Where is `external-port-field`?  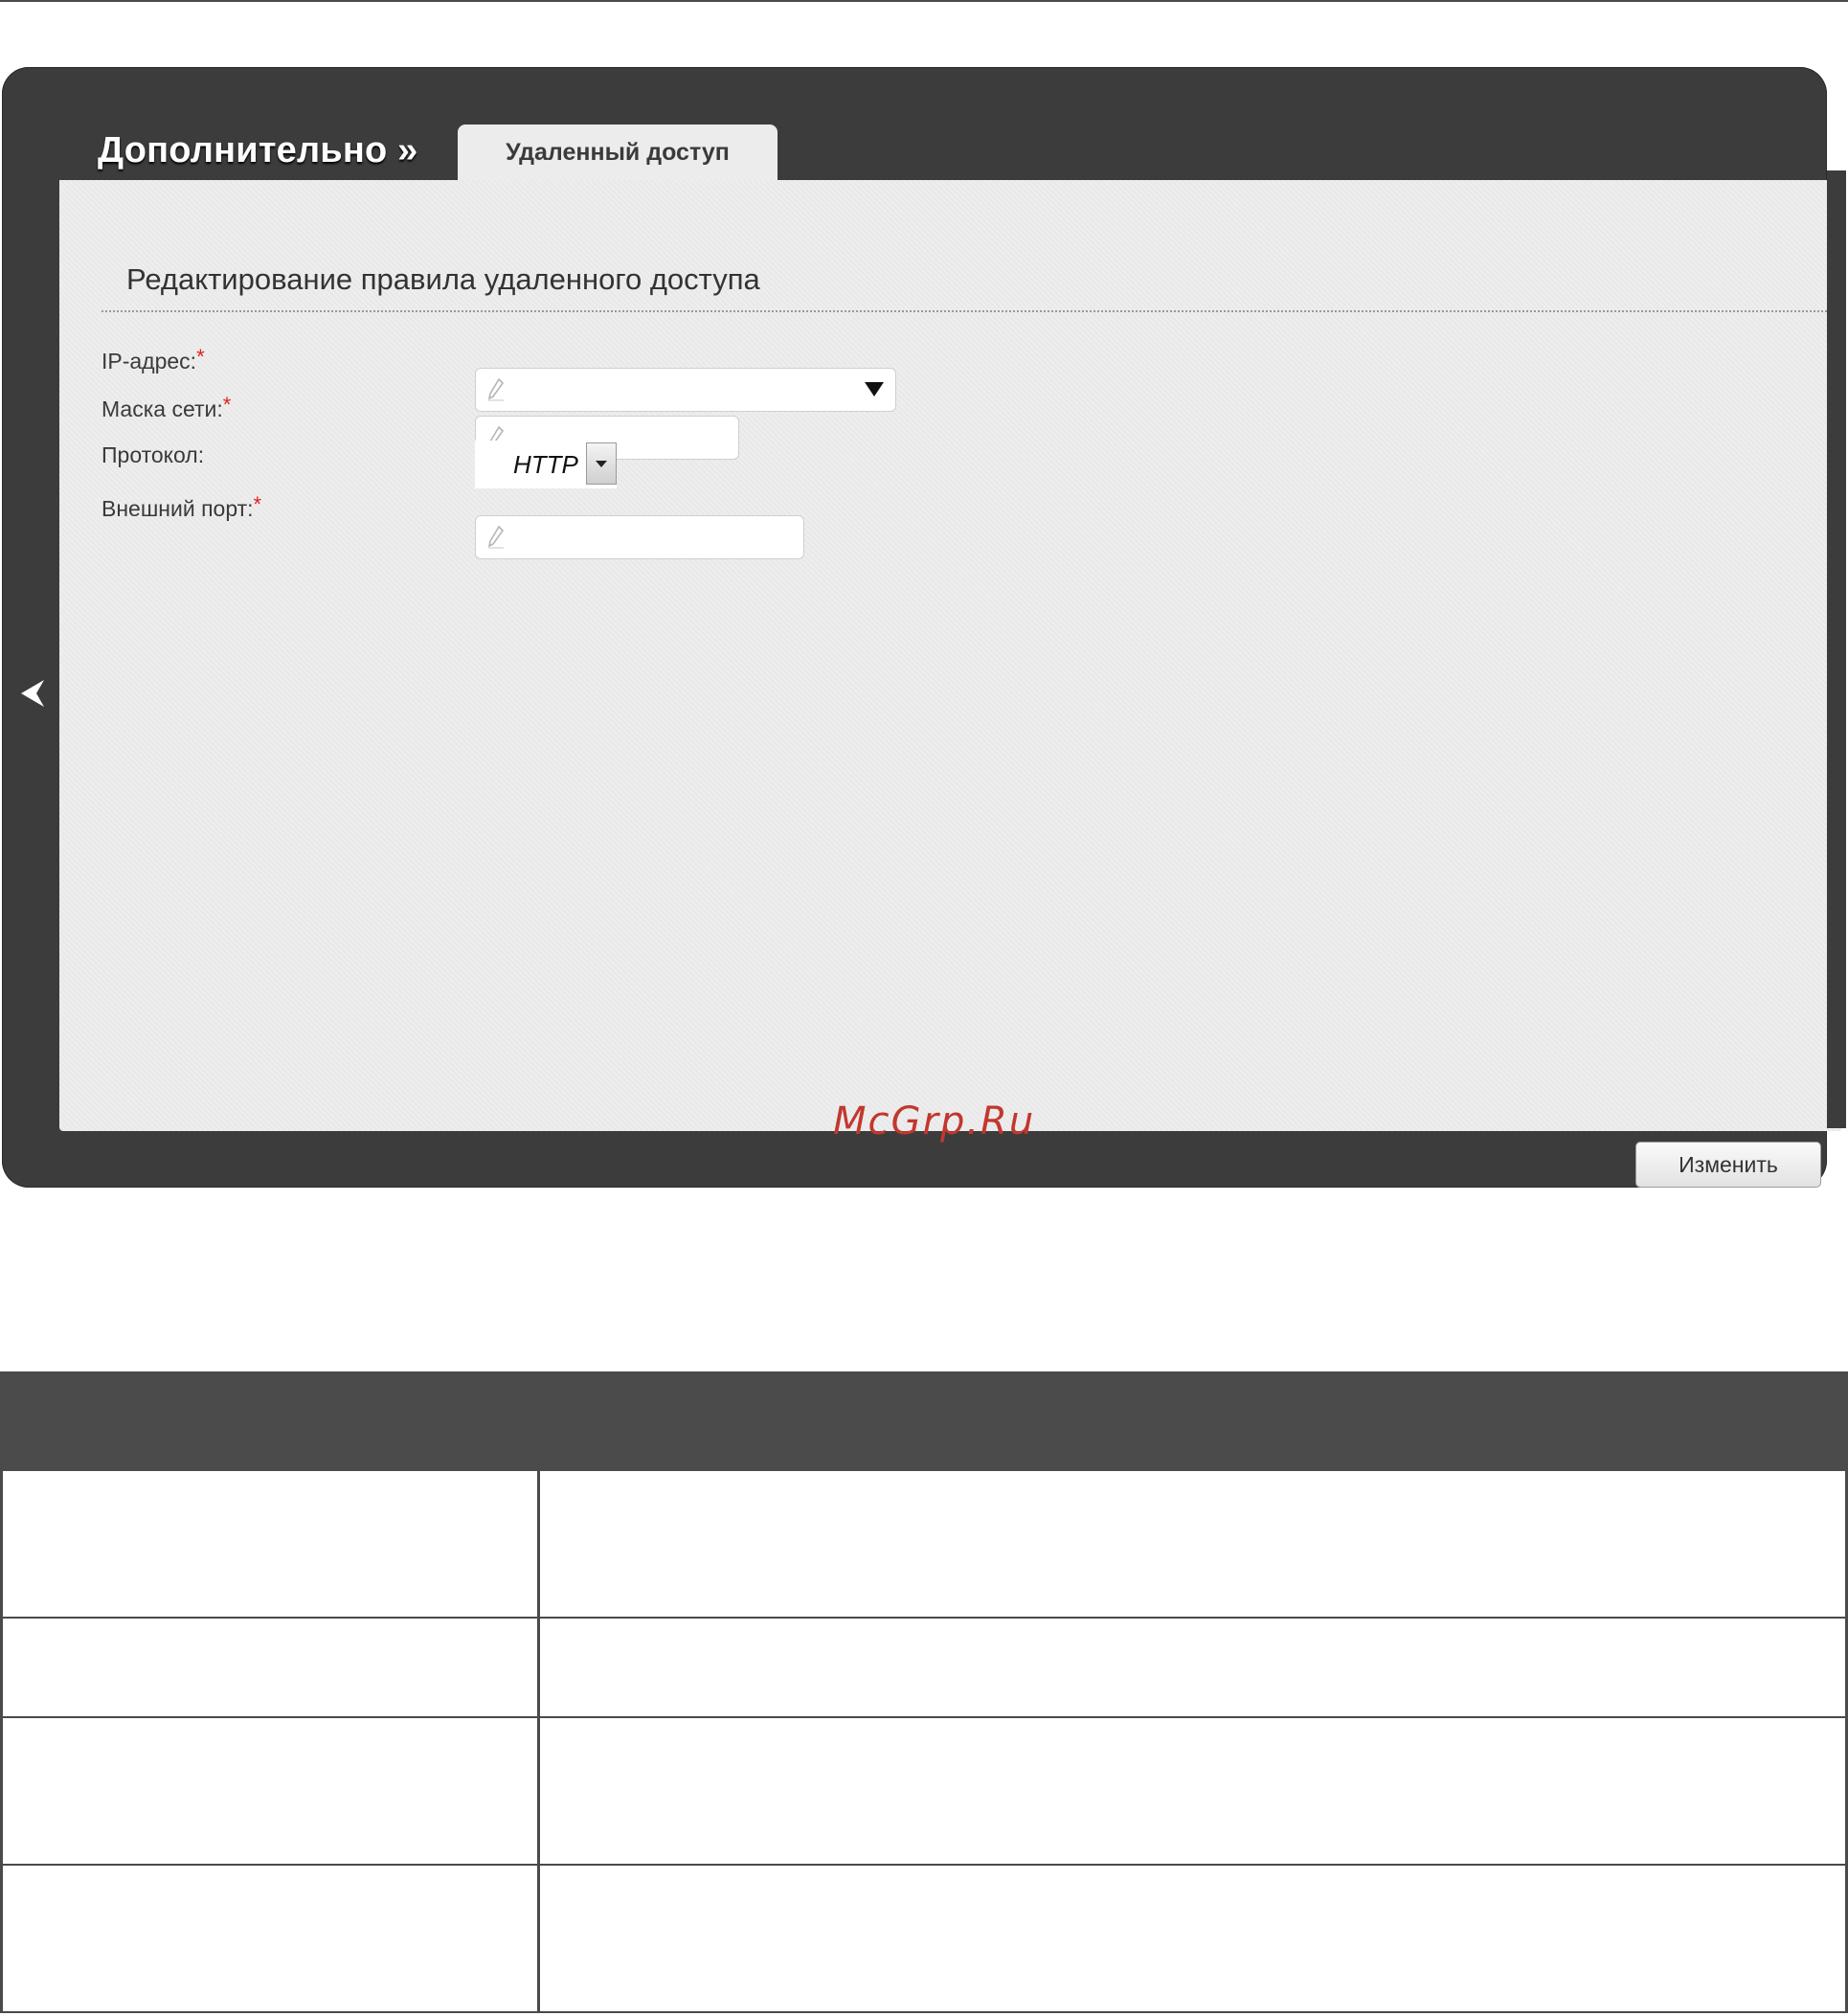 external-port-field is located at coordinates (639, 537).